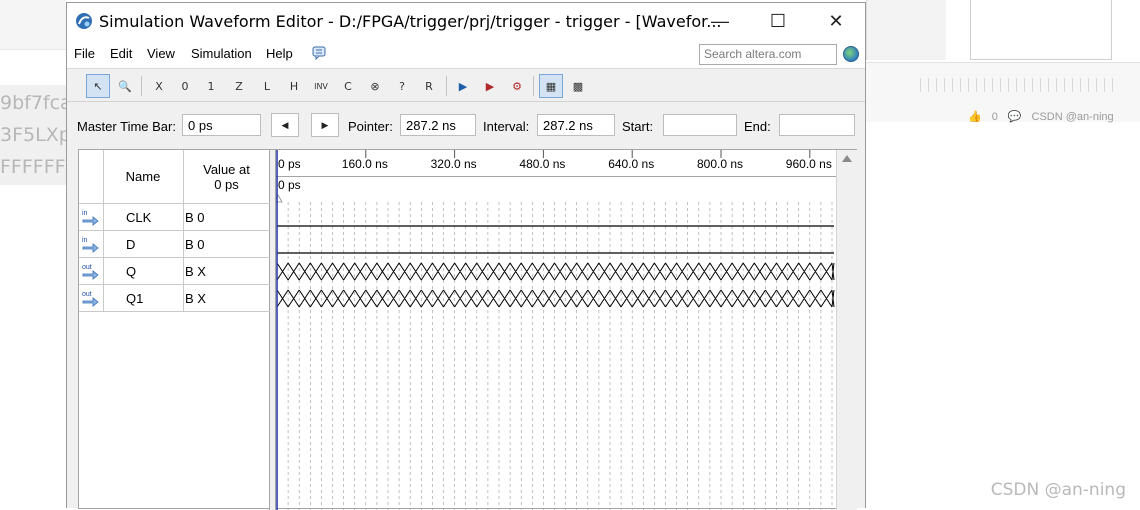  Describe the element at coordinates (348, 86) in the screenshot. I see `count-value-icon: C` at that location.